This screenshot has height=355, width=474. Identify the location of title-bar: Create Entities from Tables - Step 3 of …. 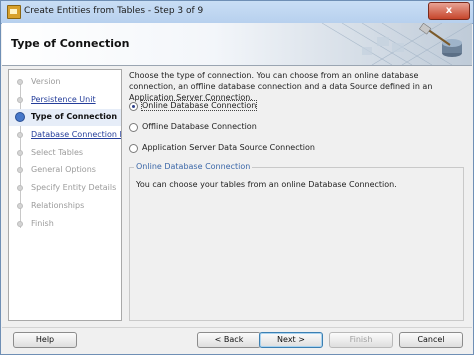
(237, 12).